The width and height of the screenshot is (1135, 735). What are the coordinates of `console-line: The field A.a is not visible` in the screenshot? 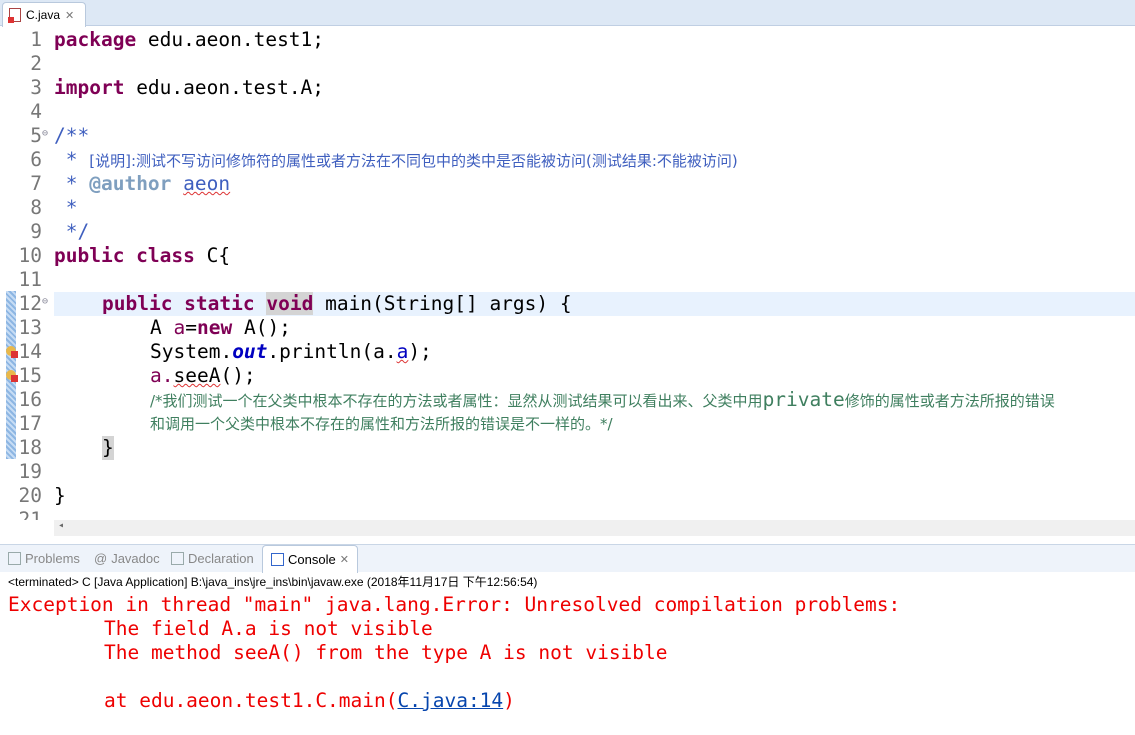 It's located at (268, 628).